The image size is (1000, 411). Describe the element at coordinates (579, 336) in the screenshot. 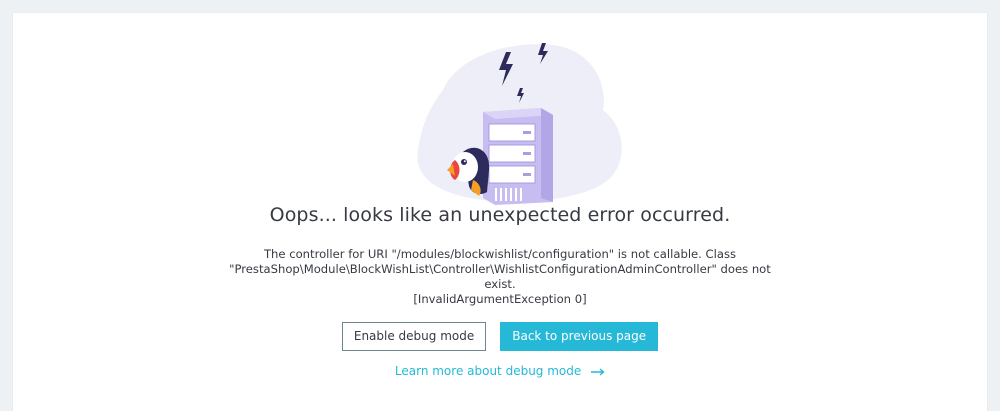

I see `back-button: Back to previous page` at that location.